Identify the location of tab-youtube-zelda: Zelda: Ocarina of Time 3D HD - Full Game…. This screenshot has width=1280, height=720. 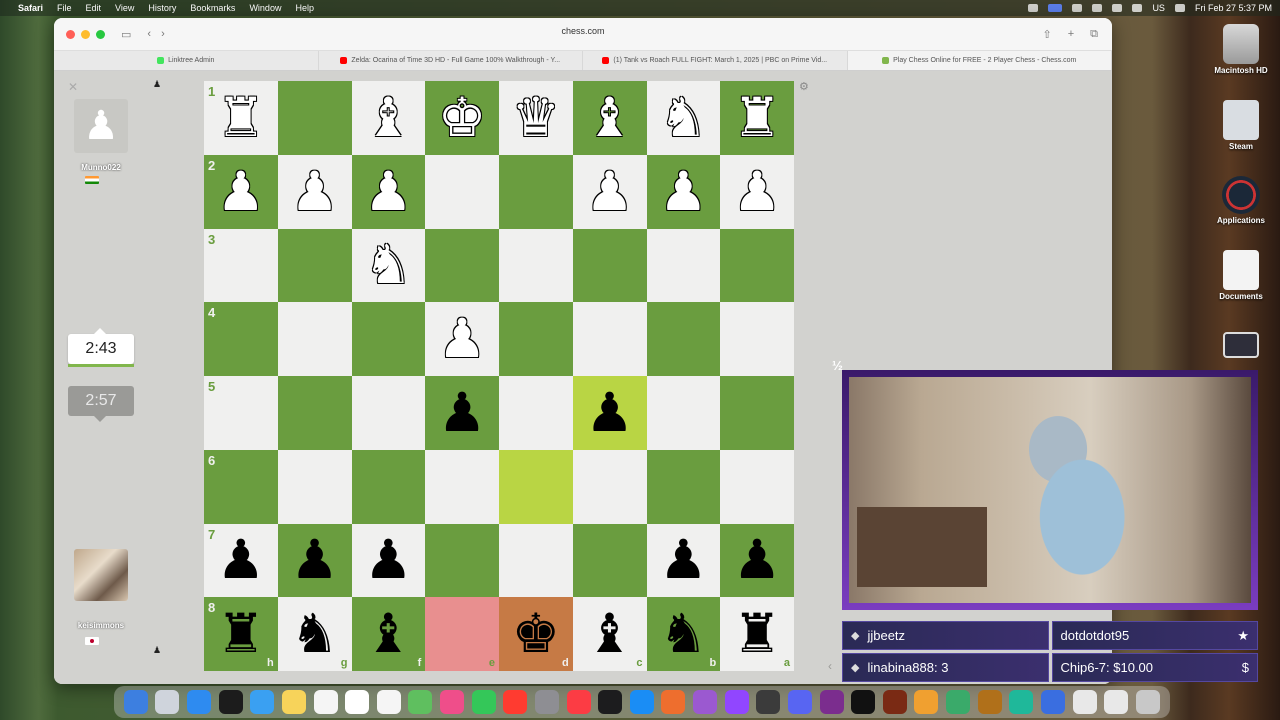
(451, 60).